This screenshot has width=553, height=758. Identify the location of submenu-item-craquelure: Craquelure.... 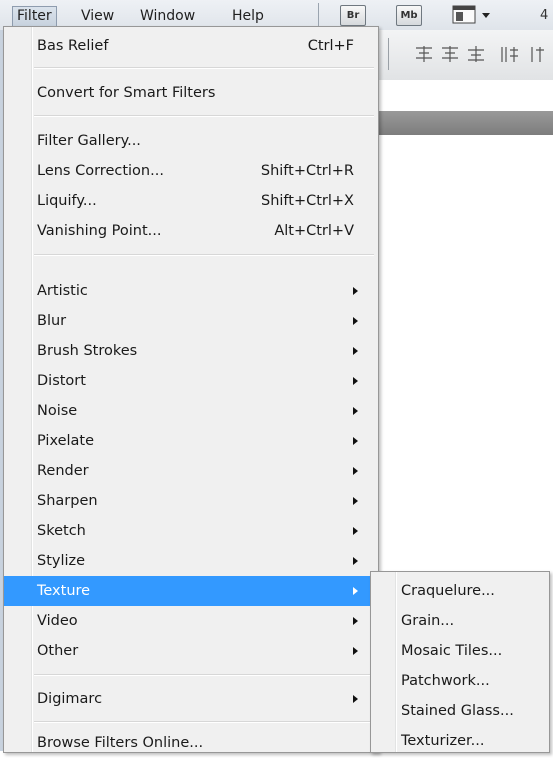
(459, 591).